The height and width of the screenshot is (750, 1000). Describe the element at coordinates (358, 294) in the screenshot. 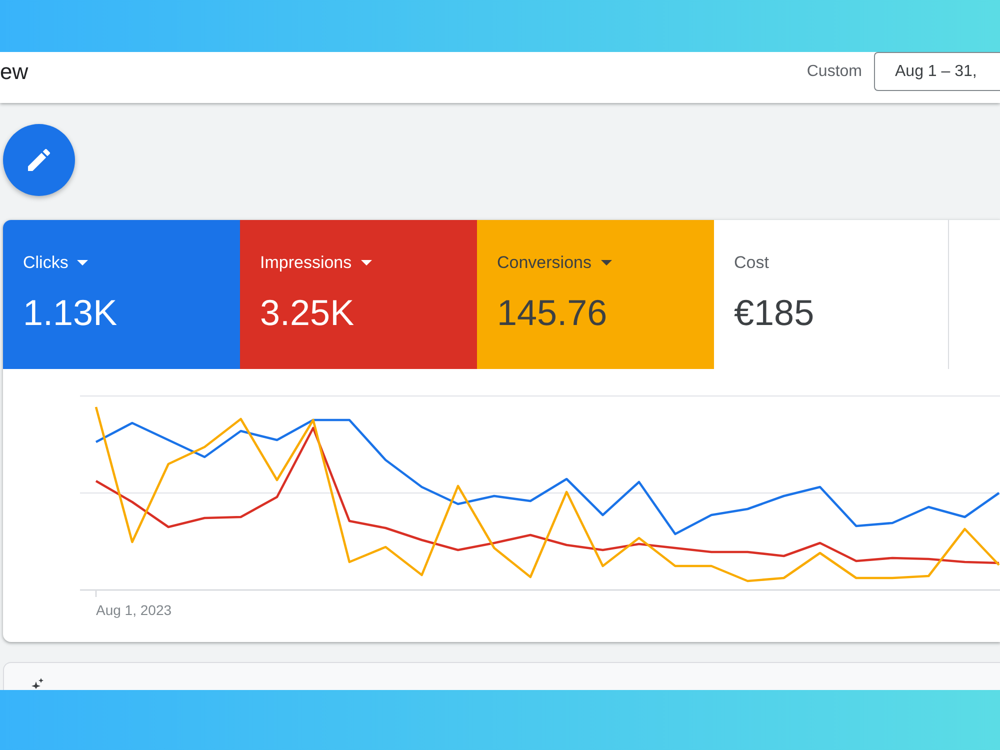

I see `metric-tile: Impressions 3.25K` at that location.